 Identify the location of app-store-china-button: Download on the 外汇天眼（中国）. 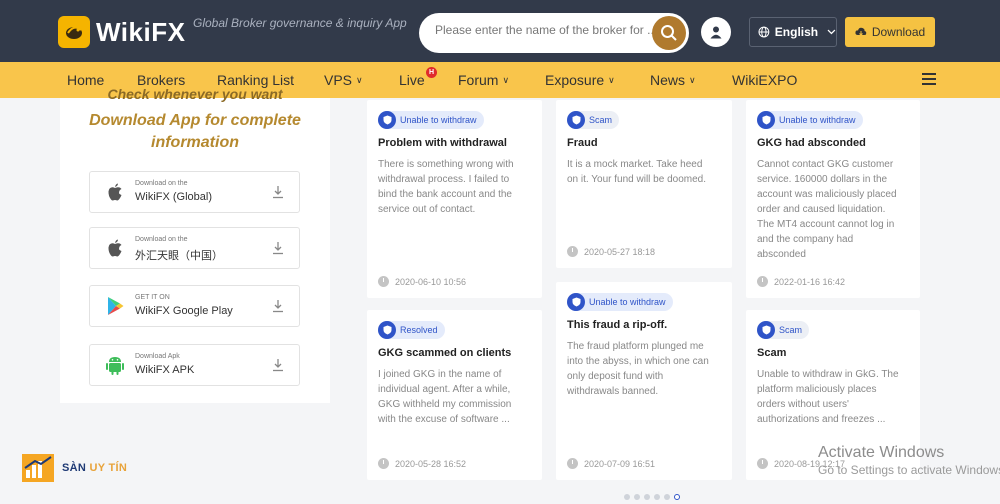
(194, 248).